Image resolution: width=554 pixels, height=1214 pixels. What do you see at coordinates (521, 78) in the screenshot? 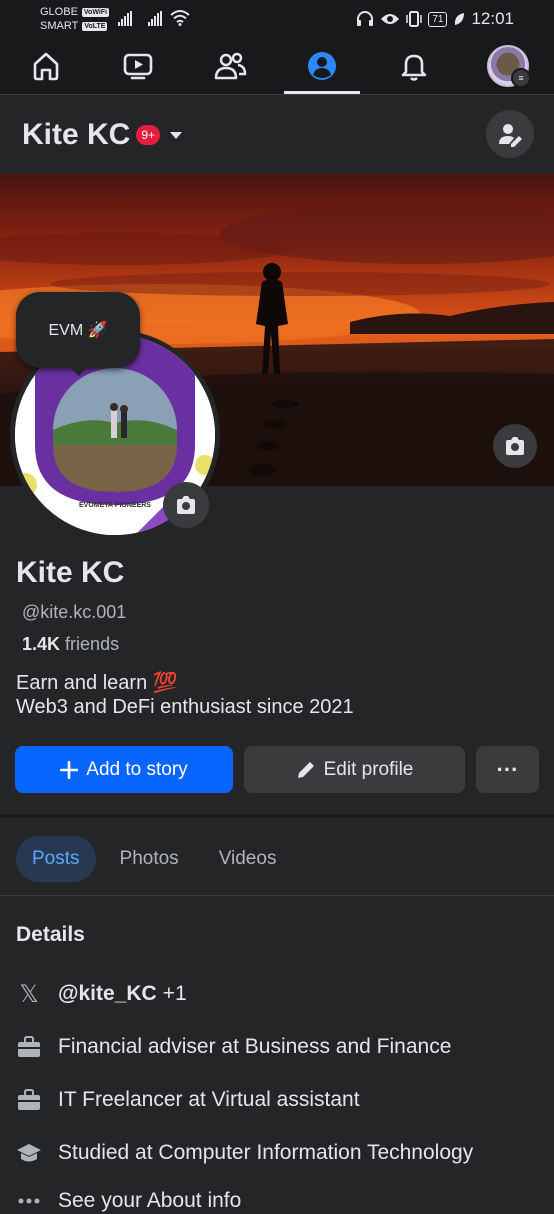
I see `menu-icon: ≡` at bounding box center [521, 78].